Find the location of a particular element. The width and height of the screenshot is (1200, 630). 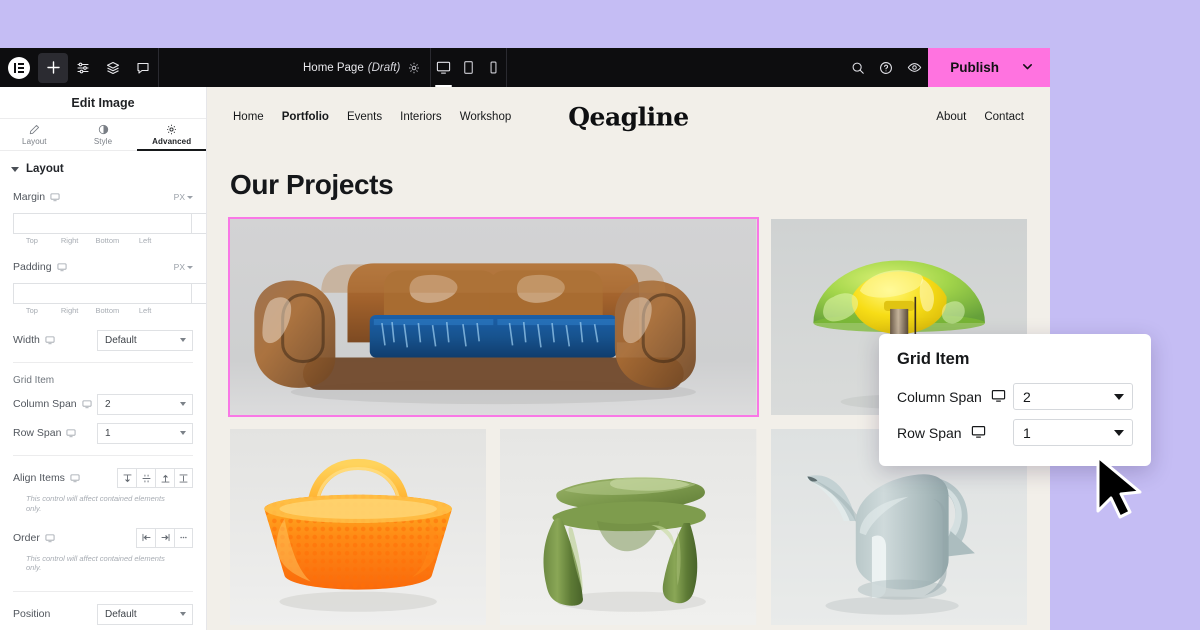

callout-column-span-value: 2 is located at coordinates (1027, 396).